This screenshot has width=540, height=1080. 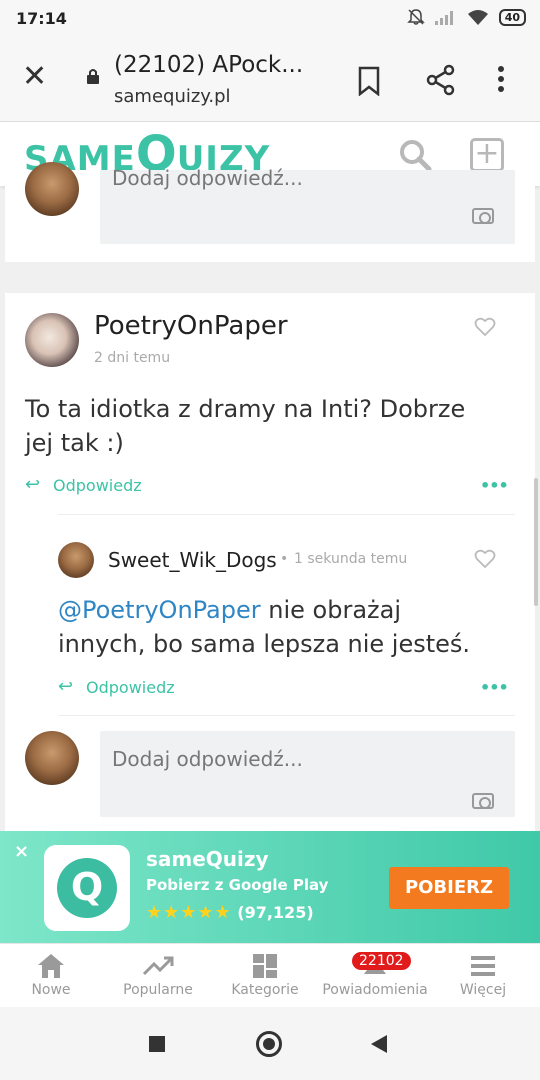 What do you see at coordinates (192, 560) in the screenshot?
I see `reply-author: Sweet_Wik_Dogs` at bounding box center [192, 560].